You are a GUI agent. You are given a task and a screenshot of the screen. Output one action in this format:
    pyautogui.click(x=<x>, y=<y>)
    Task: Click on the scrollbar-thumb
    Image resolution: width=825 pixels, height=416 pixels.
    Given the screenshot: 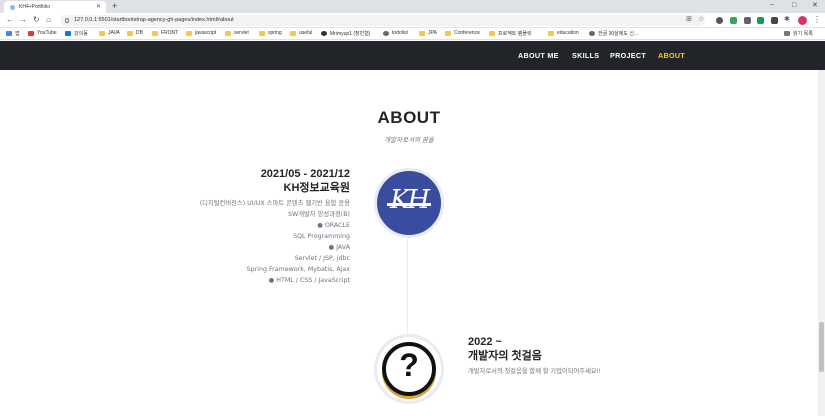 What is the action you would take?
    pyautogui.click(x=821, y=347)
    